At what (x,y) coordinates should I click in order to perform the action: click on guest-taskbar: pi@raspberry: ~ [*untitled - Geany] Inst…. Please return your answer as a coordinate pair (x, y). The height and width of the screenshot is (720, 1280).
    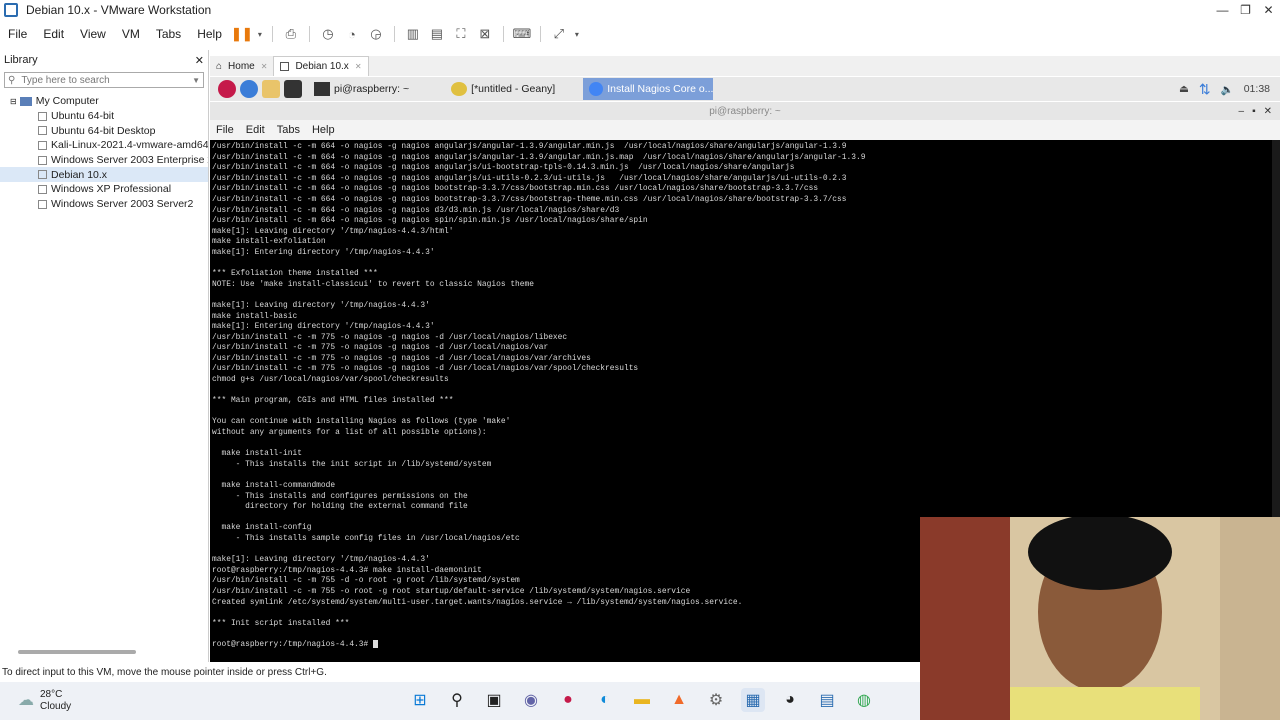
    Looking at the image, I should click on (745, 89).